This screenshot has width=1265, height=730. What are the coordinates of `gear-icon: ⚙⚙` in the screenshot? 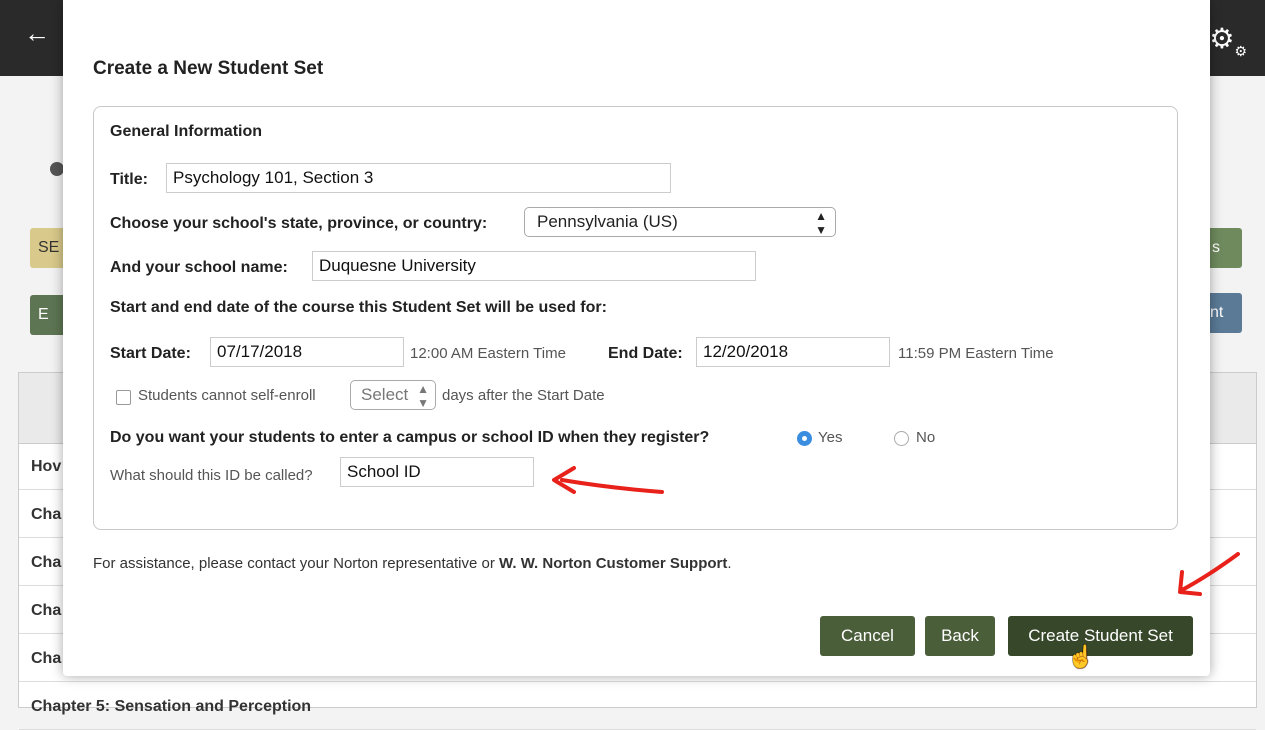 It's located at (1228, 40).